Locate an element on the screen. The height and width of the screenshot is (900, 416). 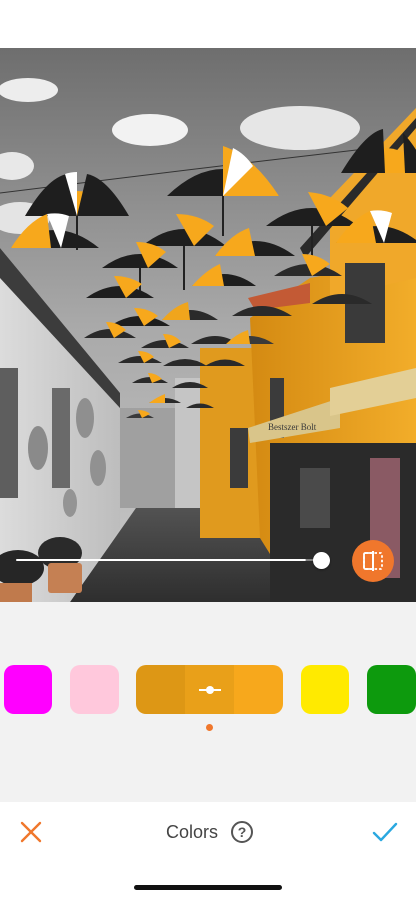
help-button: ? is located at coordinates (242, 832).